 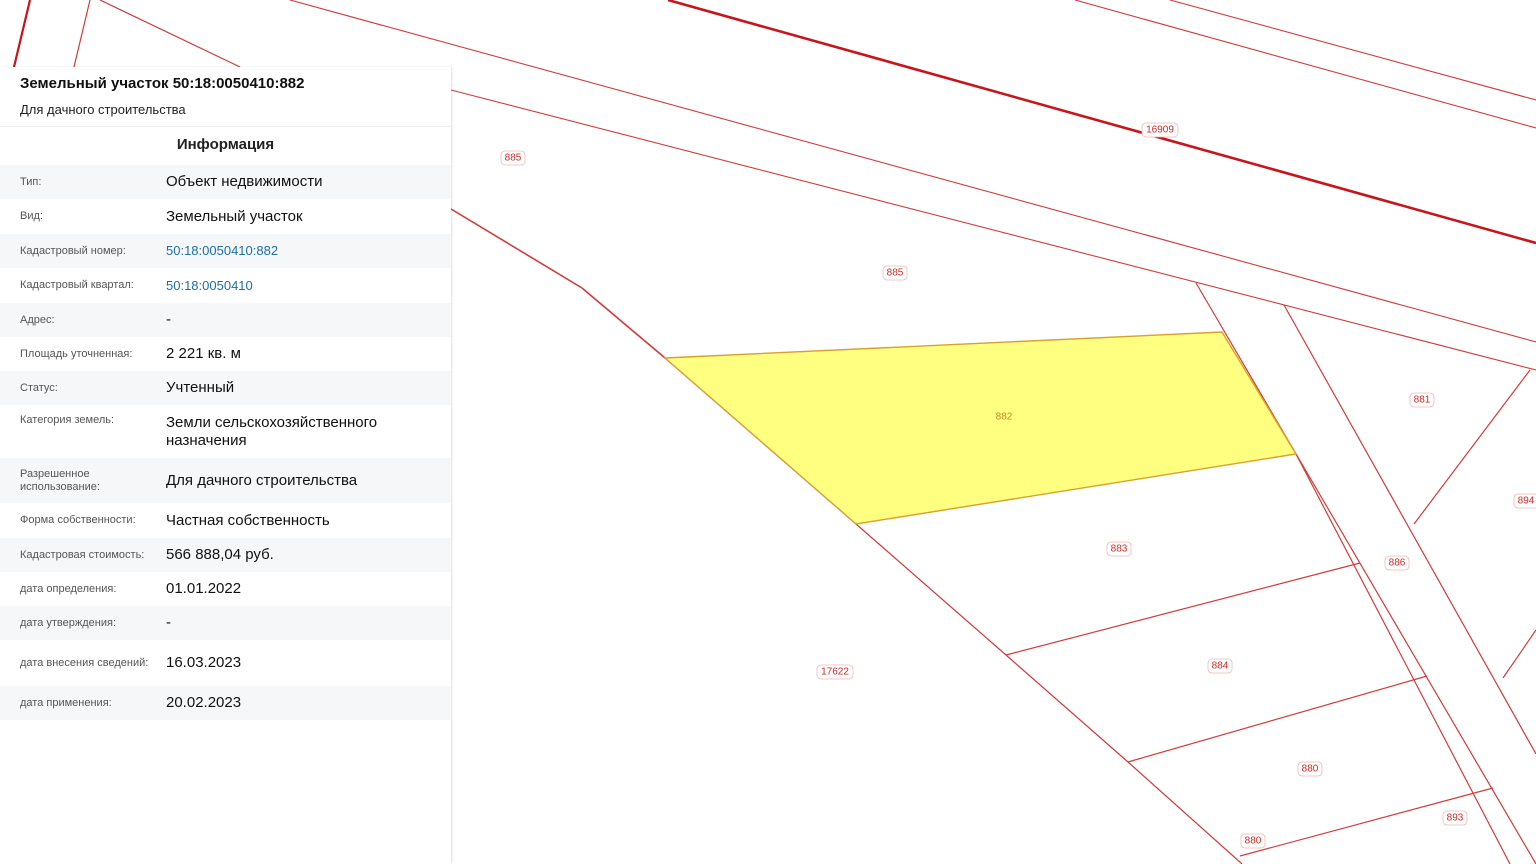 I want to click on info-row-label: Разрешенное использование:, so click(x=60, y=480).